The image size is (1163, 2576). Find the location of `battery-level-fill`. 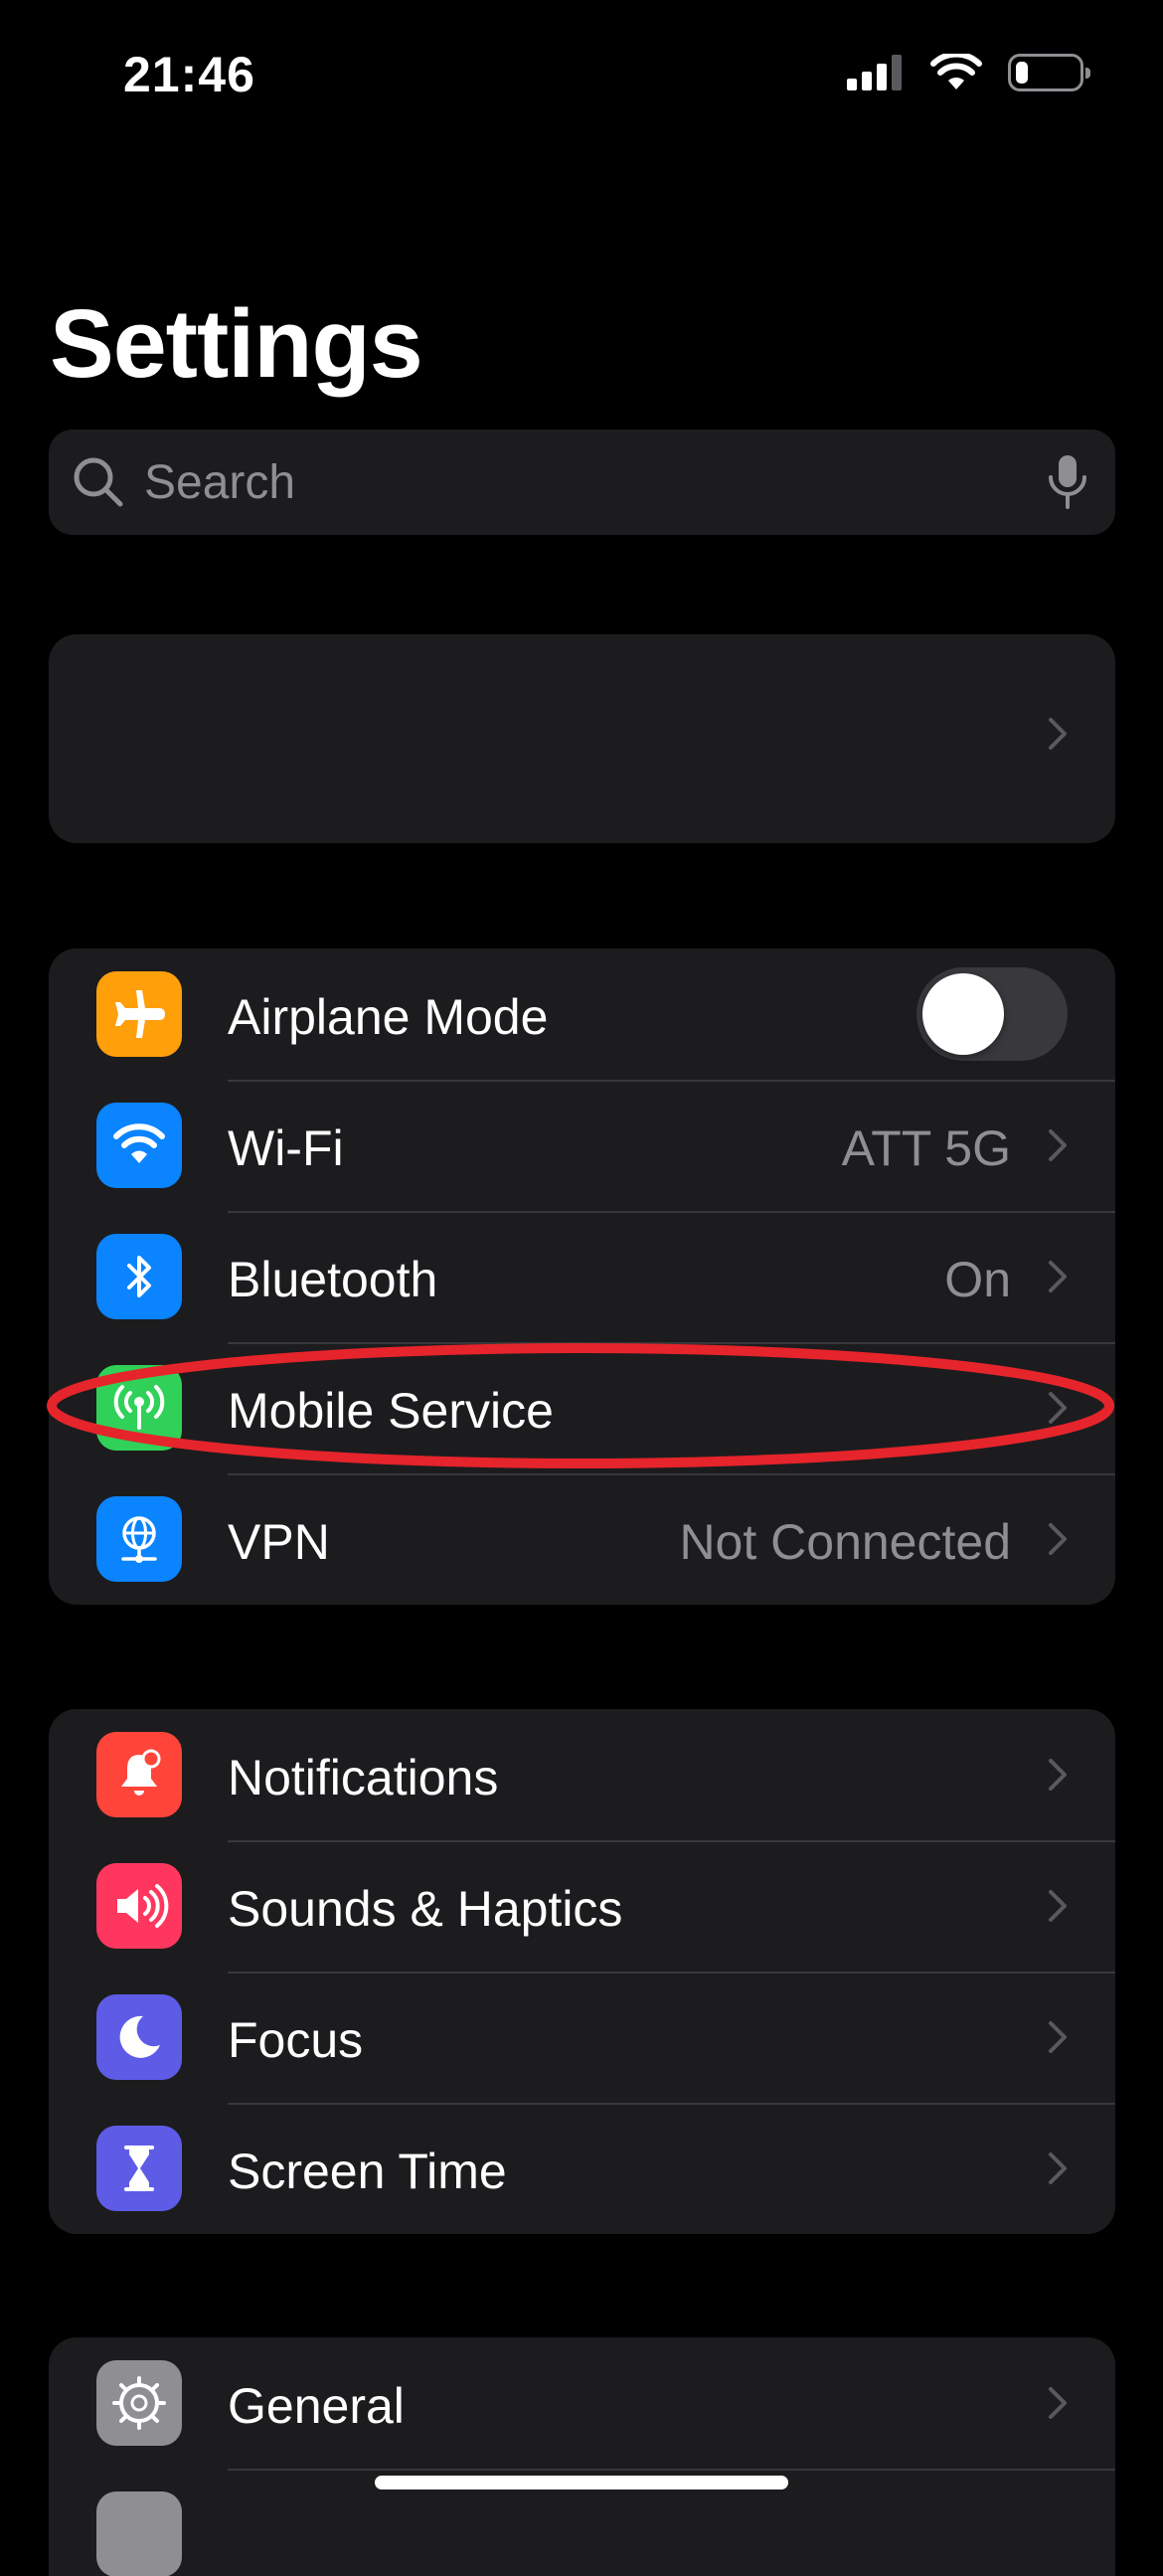

battery-level-fill is located at coordinates (1022, 73).